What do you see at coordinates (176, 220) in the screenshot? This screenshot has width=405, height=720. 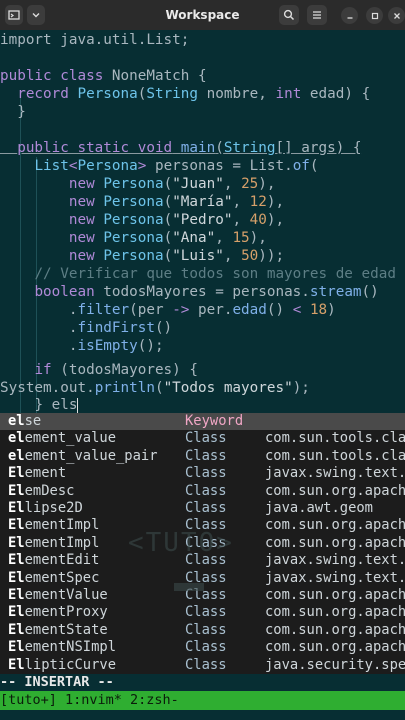 I see `code-line: new Persona("Pedro", 40),` at bounding box center [176, 220].